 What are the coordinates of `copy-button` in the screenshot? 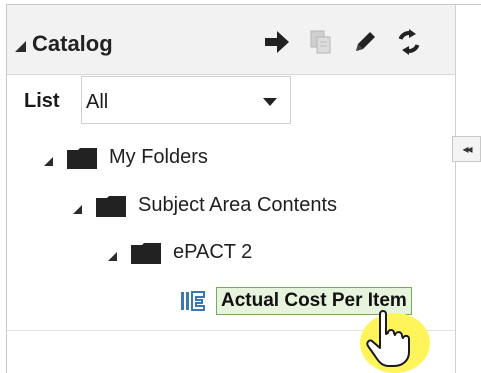 It's located at (321, 42).